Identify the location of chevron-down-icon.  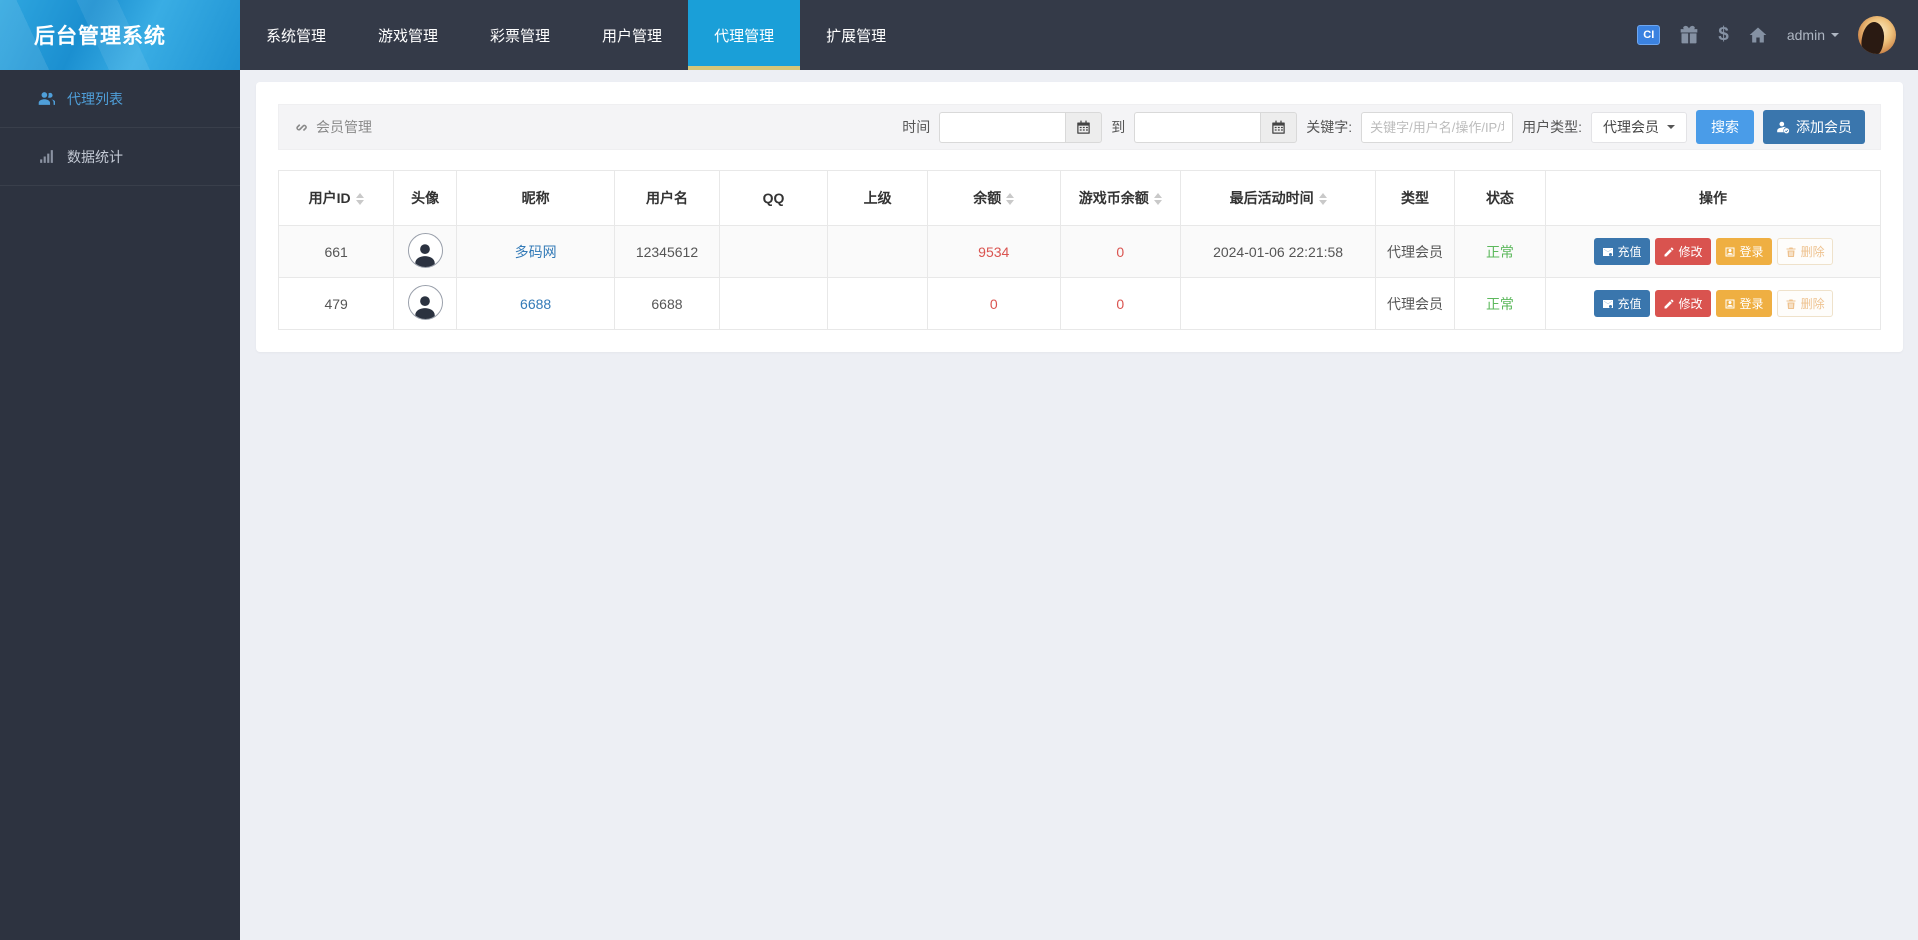
(1671, 127).